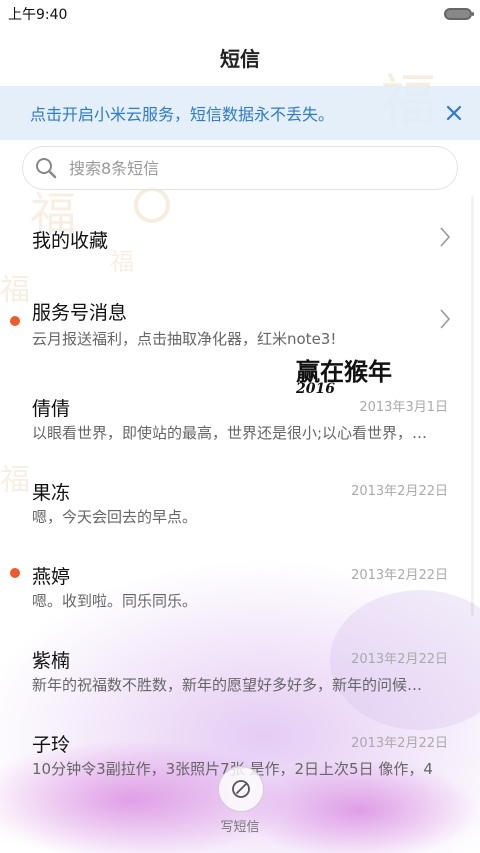 This screenshot has height=853, width=480. I want to click on cloud-service-banner: 点击开启小米云服务，短信数据永不丢失。, so click(240, 113).